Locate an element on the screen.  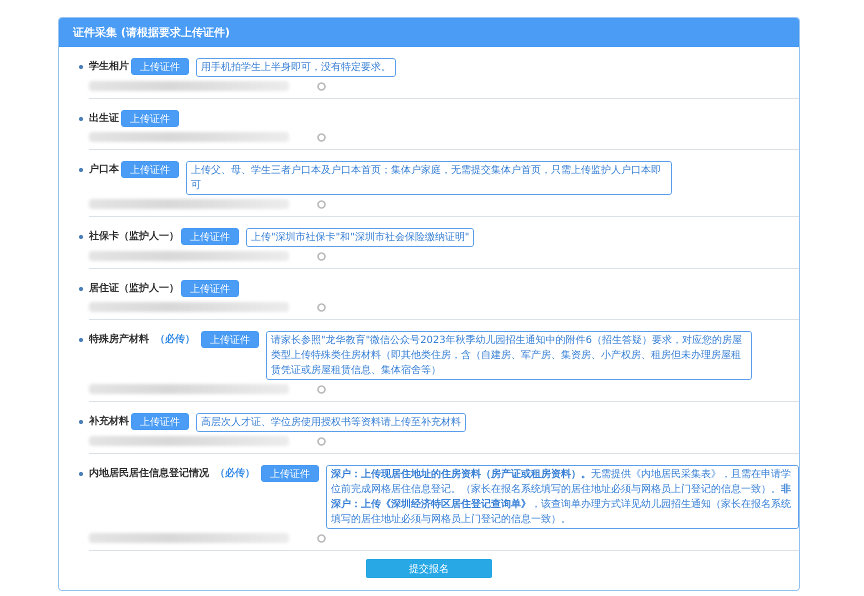
field-label: 居住证（监护人一） is located at coordinates (134, 288).